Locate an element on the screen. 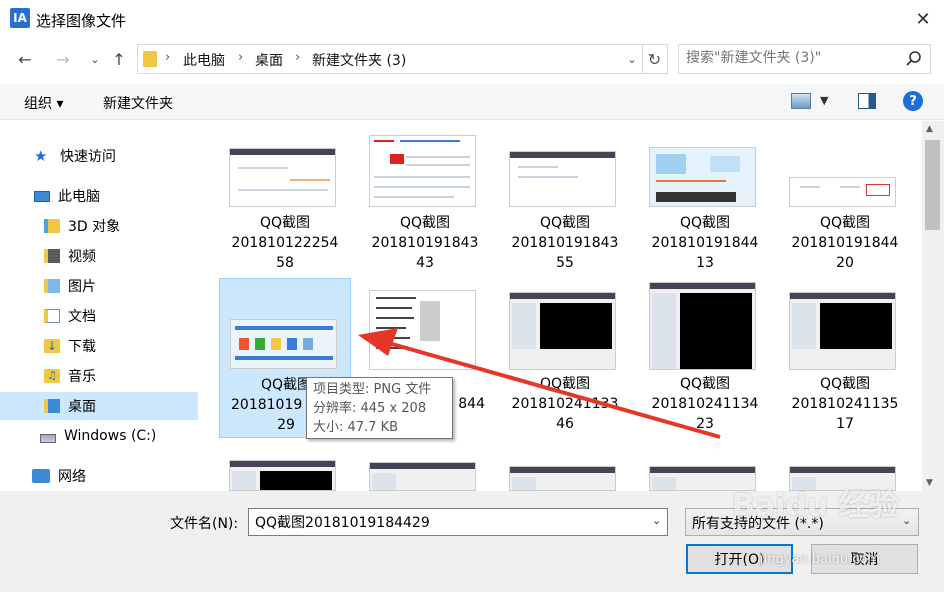  baidu-watermark: Baidu 经验 is located at coordinates (815, 505).